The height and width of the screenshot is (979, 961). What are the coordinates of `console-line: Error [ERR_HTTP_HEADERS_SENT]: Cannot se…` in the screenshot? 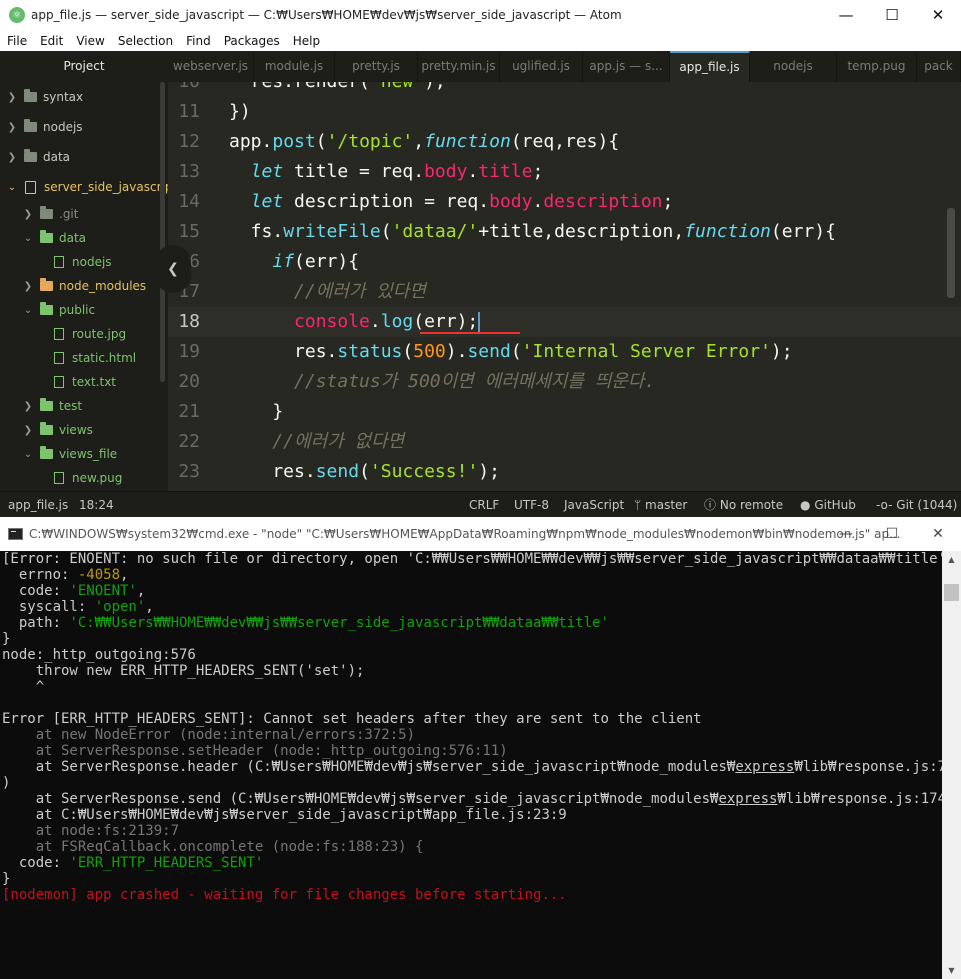 It's located at (352, 719).